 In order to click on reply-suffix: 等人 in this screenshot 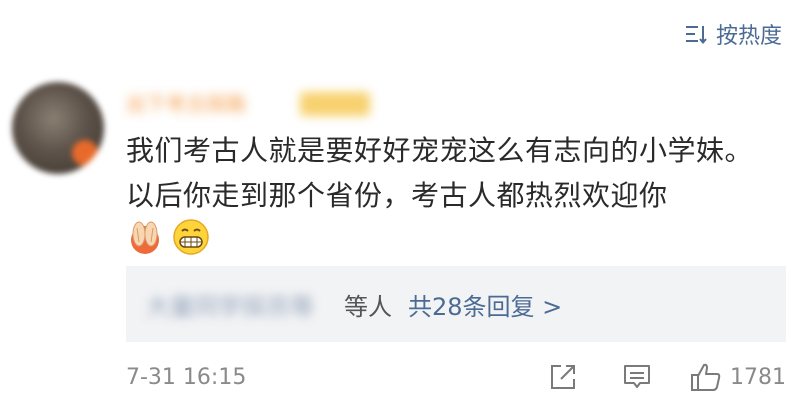, I will do `click(368, 306)`.